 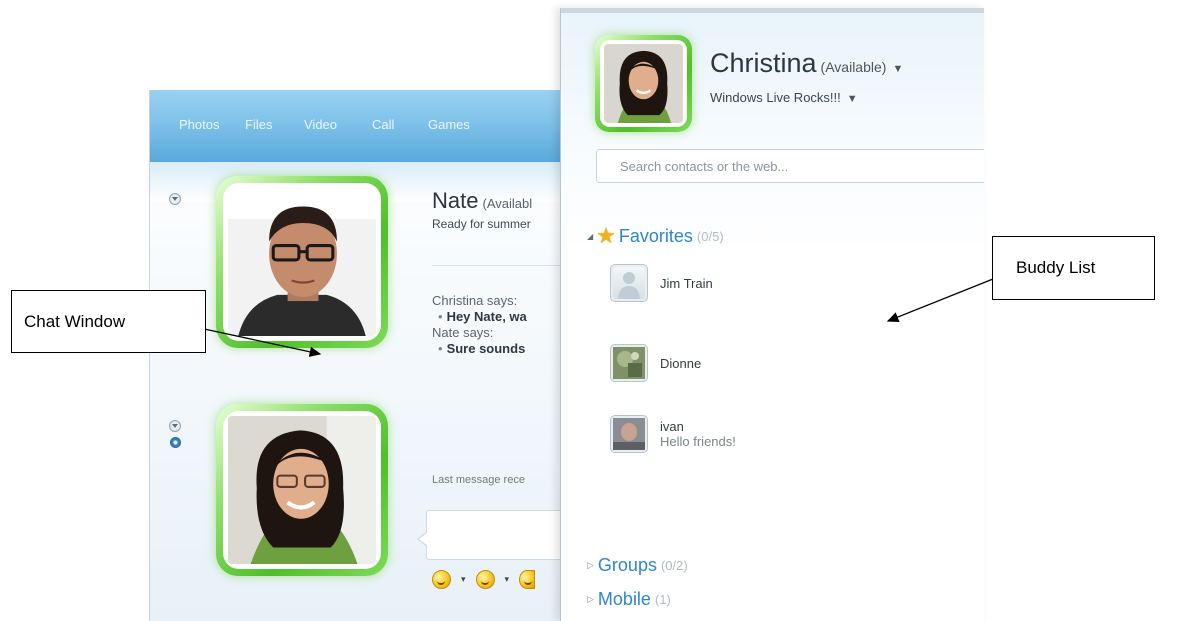 What do you see at coordinates (1073, 268) in the screenshot?
I see `callout-buddy-list: Buddy List` at bounding box center [1073, 268].